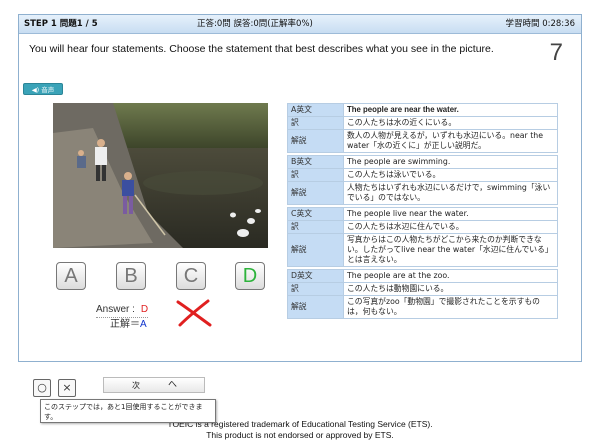 This screenshot has width=600, height=441. What do you see at coordinates (144, 309) in the screenshot?
I see `user-answer: D` at bounding box center [144, 309].